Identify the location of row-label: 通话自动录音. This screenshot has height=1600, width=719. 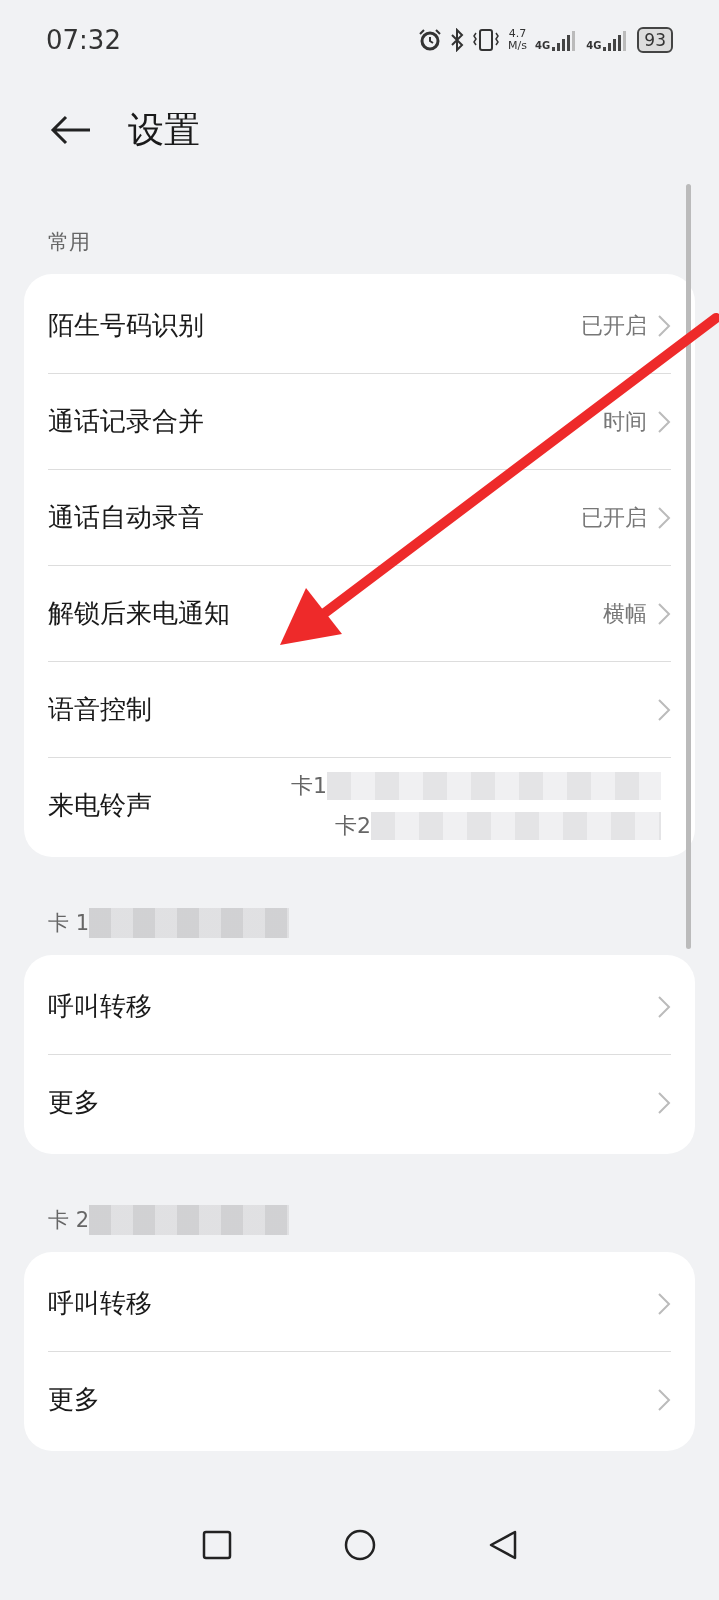
(126, 517).